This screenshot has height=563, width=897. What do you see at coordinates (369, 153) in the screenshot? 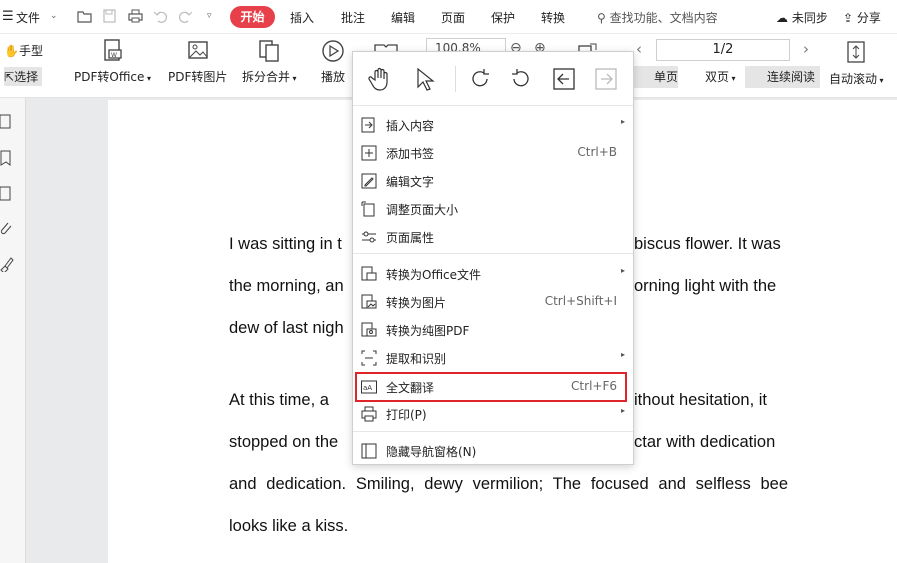
I see `bookmark-add-icon` at bounding box center [369, 153].